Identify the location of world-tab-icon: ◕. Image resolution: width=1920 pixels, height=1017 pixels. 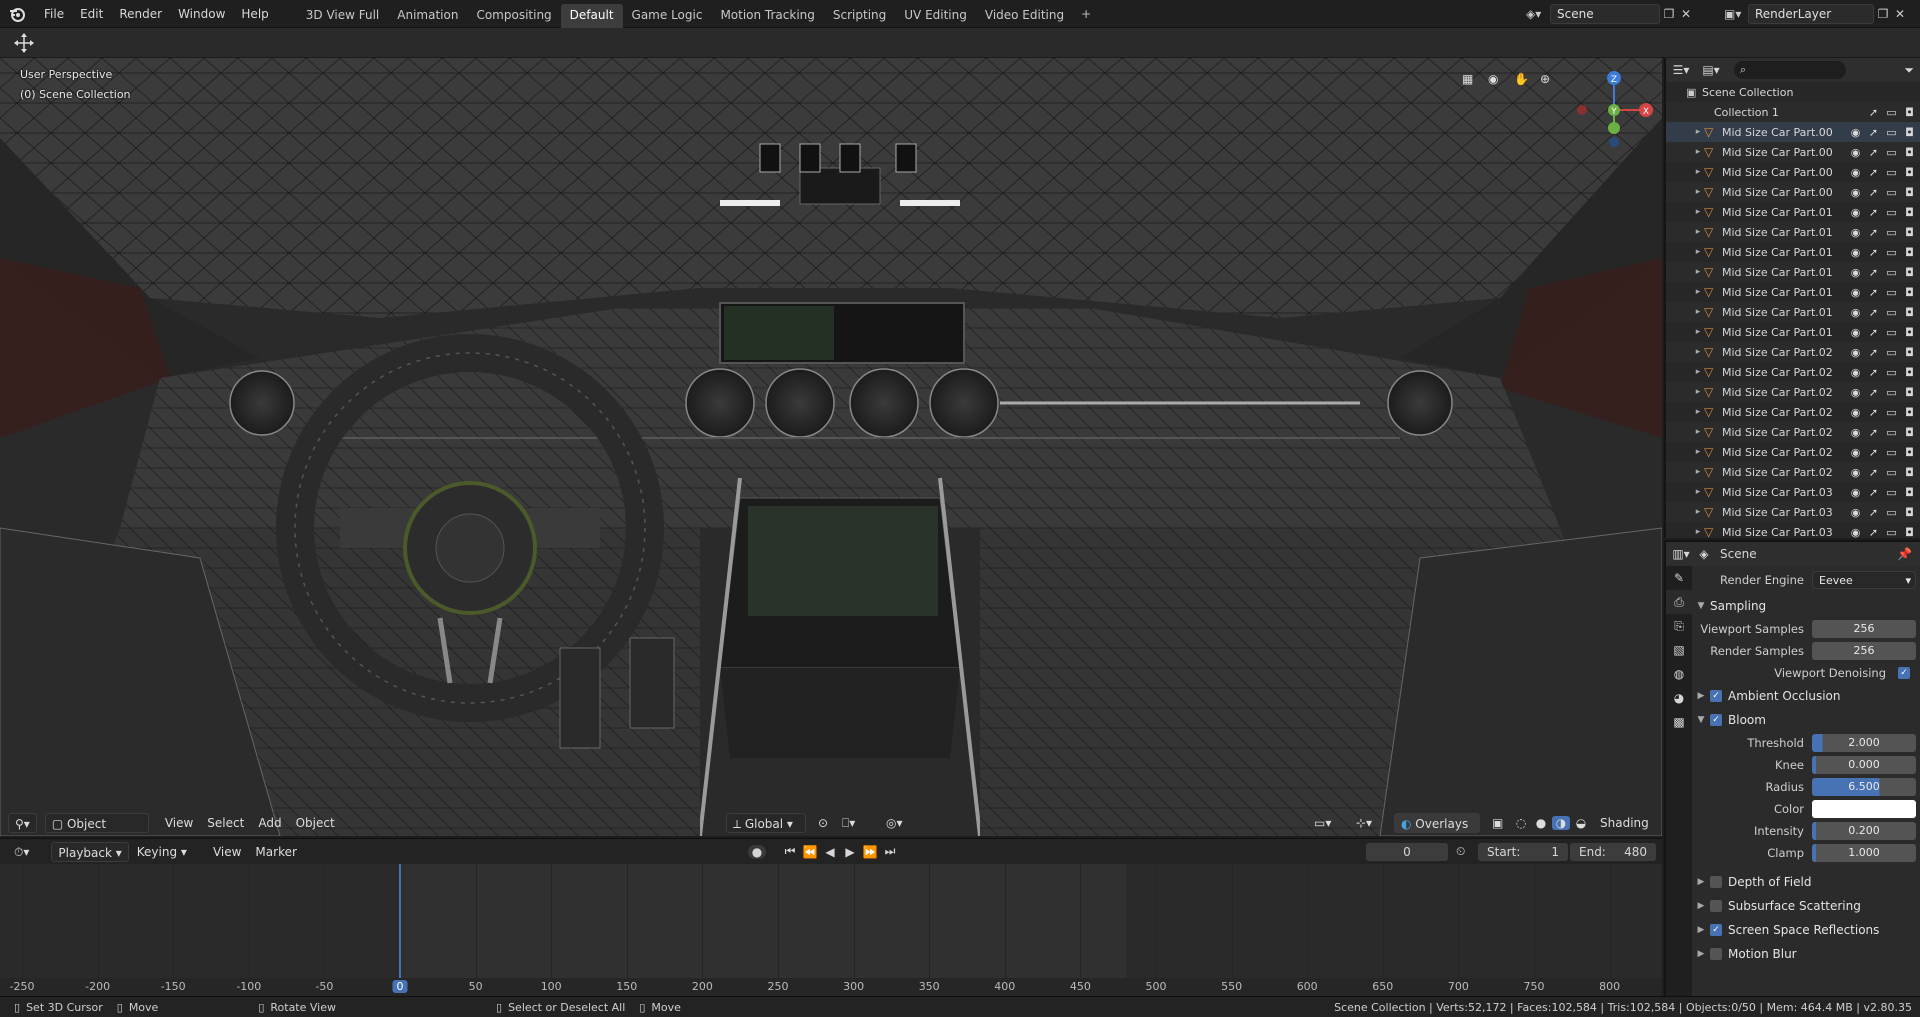
(1679, 698).